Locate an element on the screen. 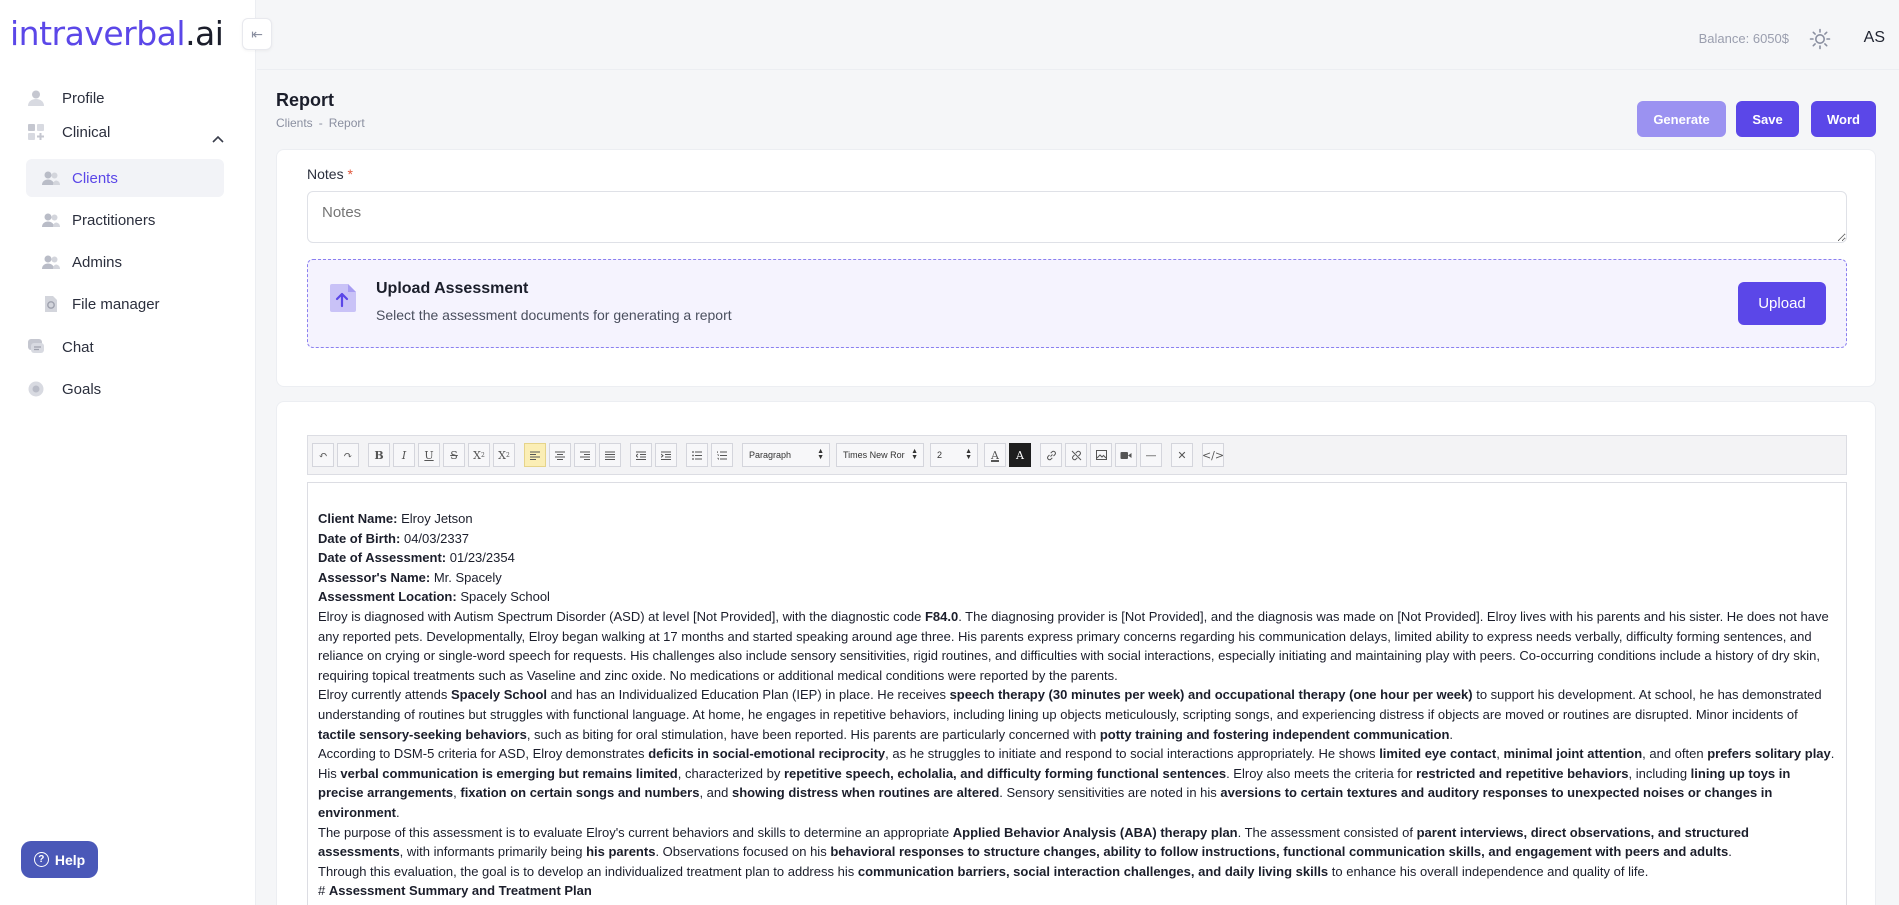 This screenshot has width=1899, height=905. arrow-left-bar-icon: ⇤ is located at coordinates (257, 33).